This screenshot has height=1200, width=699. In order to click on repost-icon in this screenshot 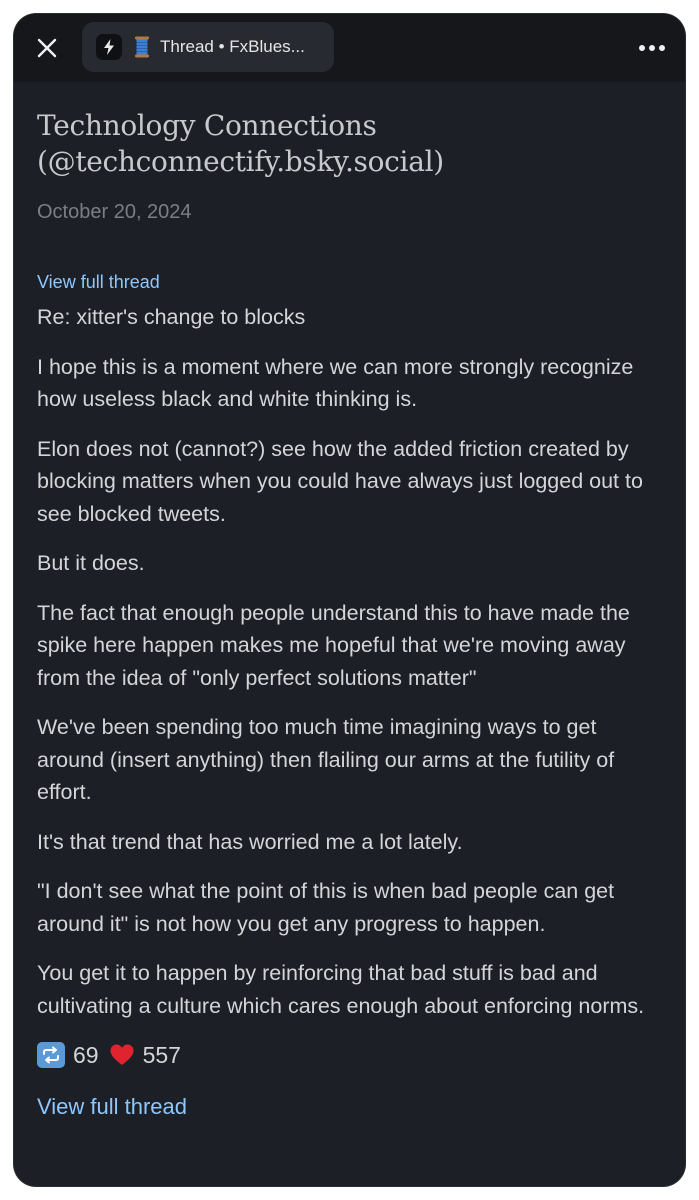, I will do `click(51, 1055)`.